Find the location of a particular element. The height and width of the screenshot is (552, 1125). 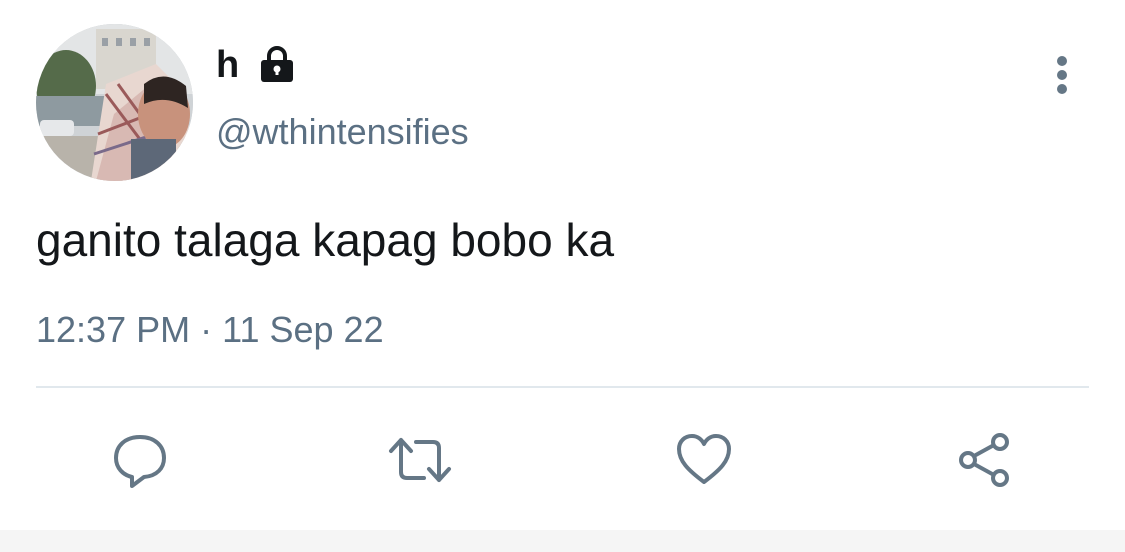

retweet-button is located at coordinates (420, 460).